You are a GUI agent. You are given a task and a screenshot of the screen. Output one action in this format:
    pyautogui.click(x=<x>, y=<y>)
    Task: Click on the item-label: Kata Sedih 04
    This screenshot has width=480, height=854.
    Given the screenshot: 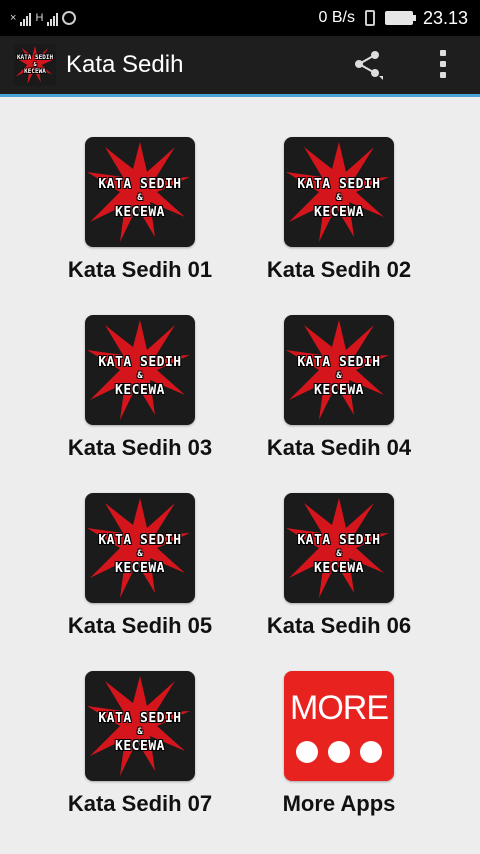 What is the action you would take?
    pyautogui.click(x=339, y=447)
    